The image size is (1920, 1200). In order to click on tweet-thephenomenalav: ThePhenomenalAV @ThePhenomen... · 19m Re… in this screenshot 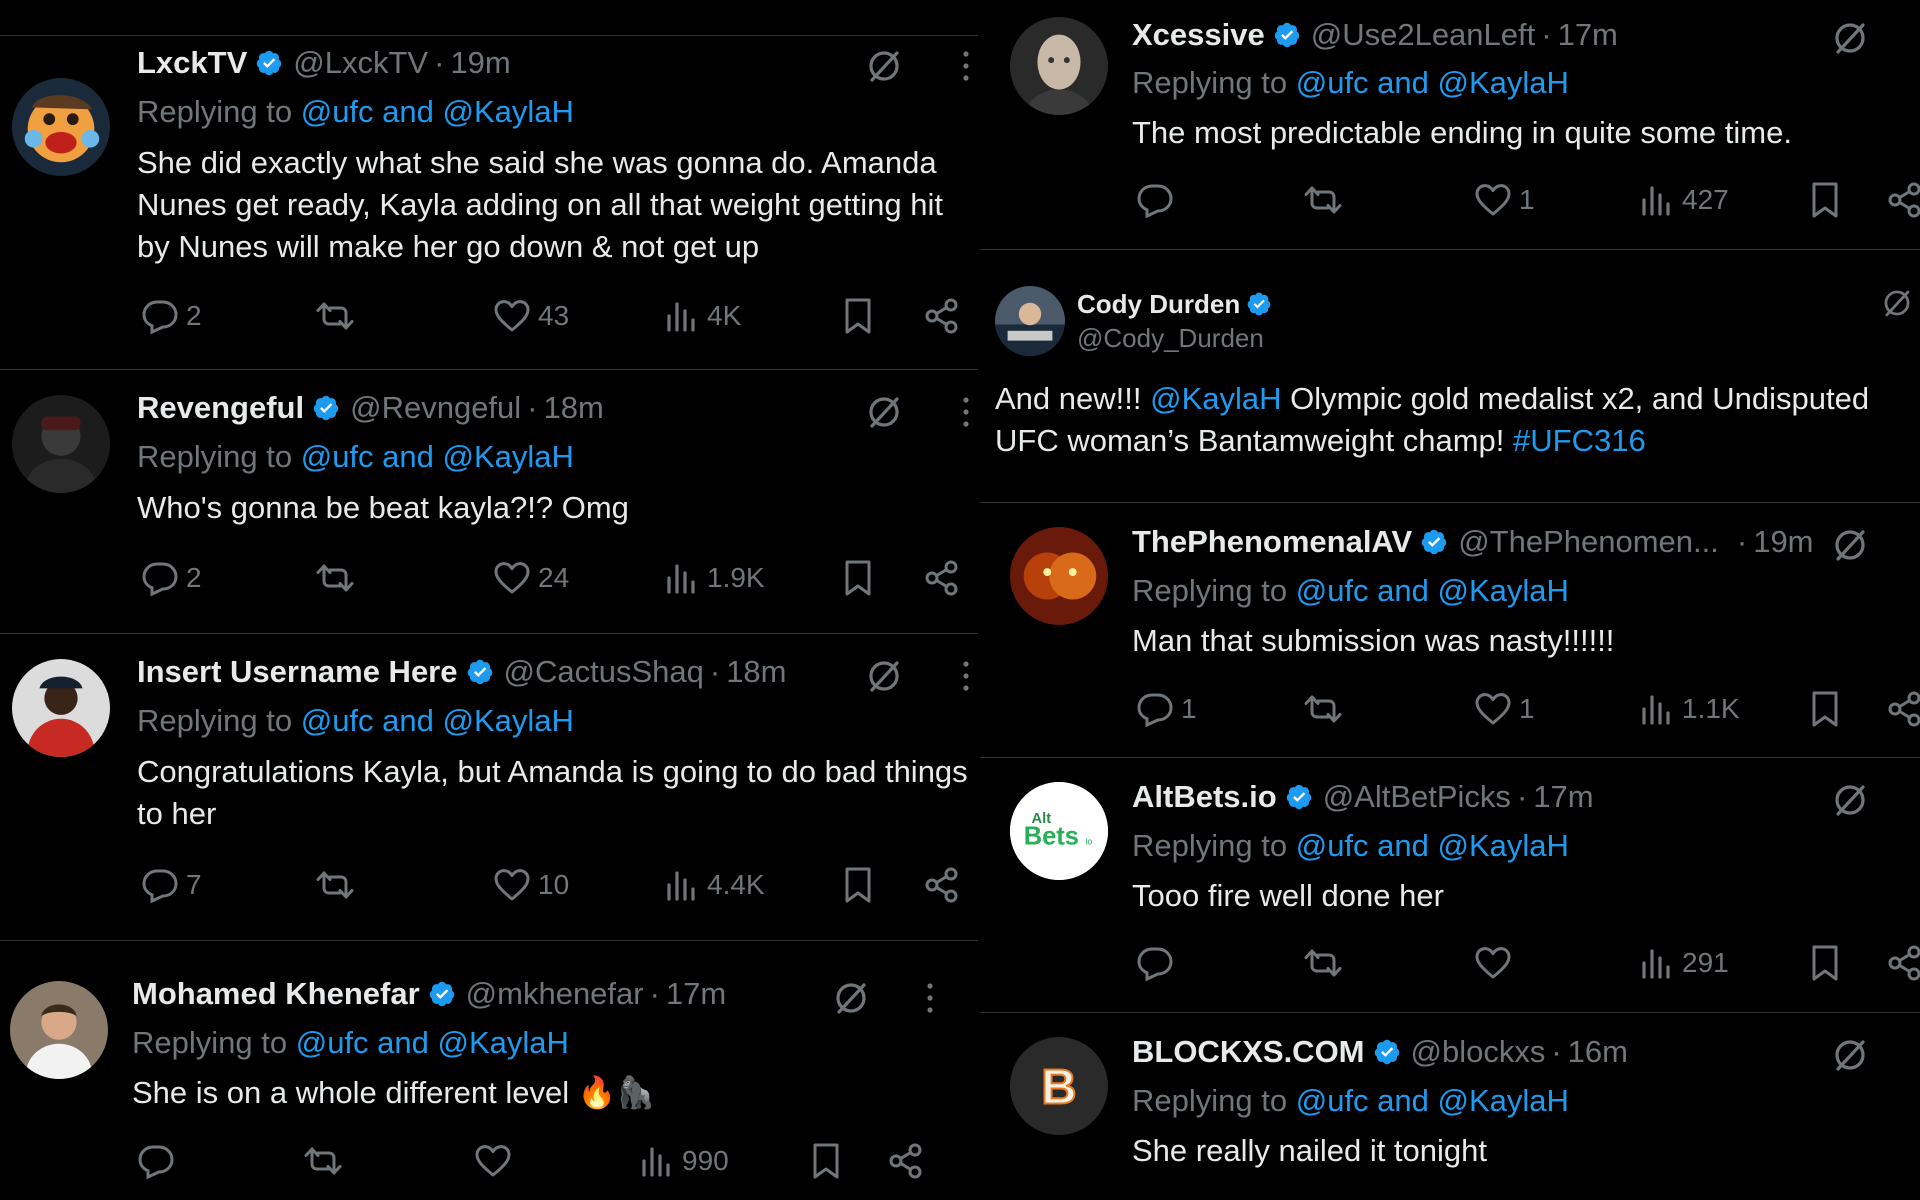, I will do `click(1450, 630)`.